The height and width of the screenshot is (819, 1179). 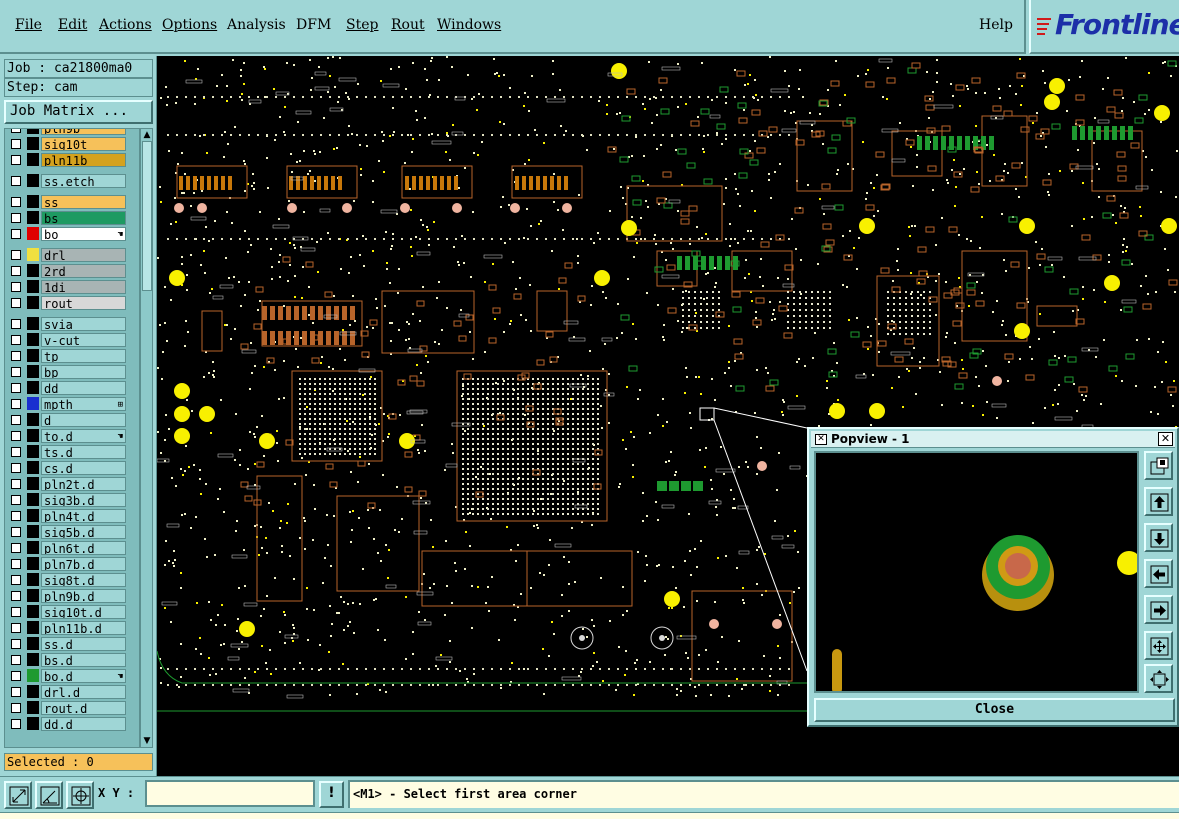 I want to click on popview-zoom-in-tool, so click(x=1158, y=645).